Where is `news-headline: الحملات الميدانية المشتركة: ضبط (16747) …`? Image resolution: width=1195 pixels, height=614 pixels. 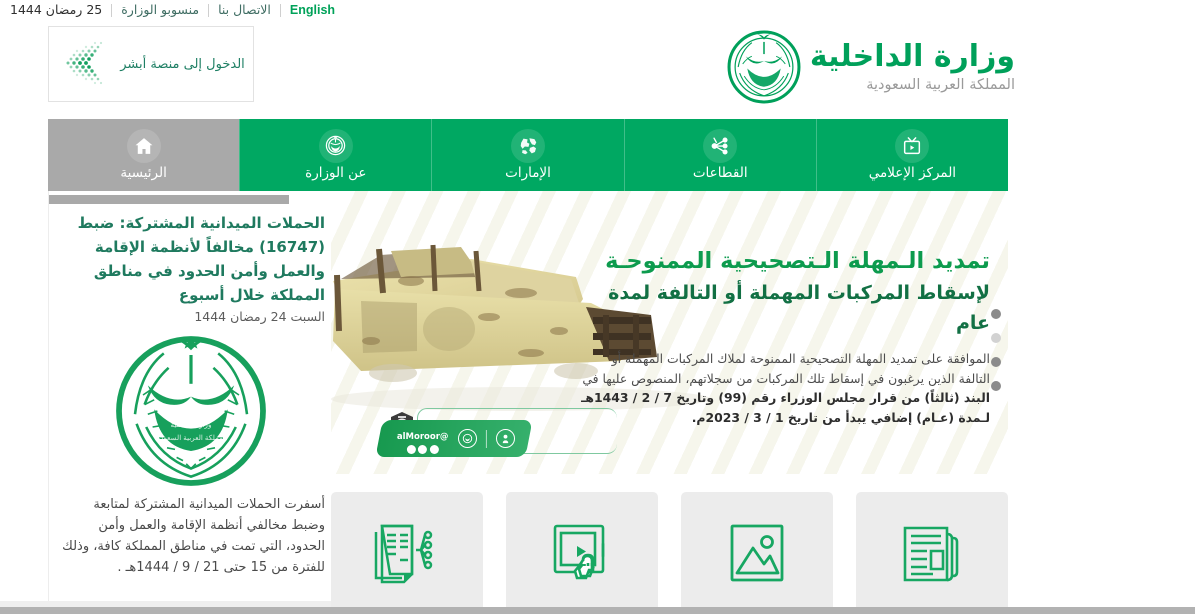
news-headline: الحملات الميدانية المشتركة: ضبط (16747) … is located at coordinates (192, 259).